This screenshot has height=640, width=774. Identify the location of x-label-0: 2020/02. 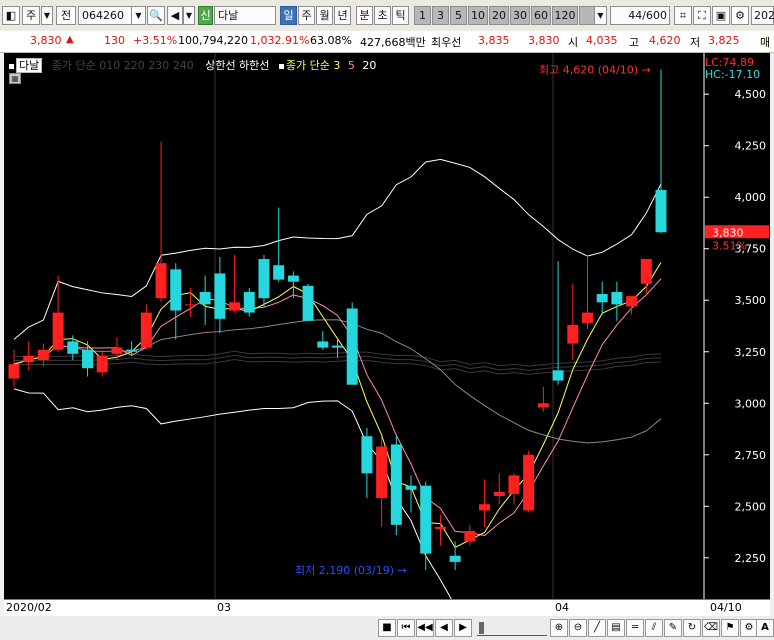
(29, 607).